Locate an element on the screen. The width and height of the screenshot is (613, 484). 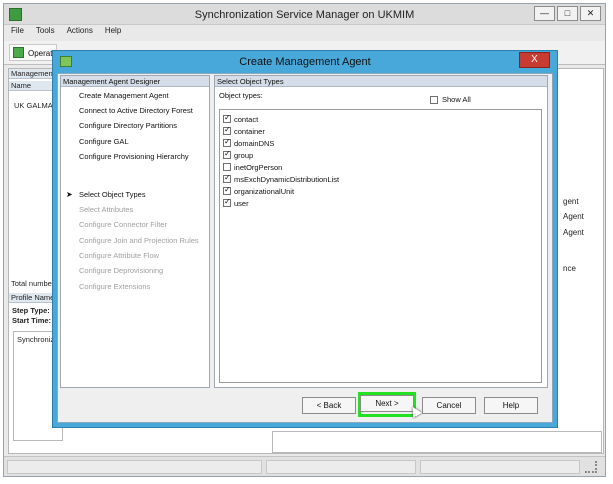
dialog-title: Create Management Agent is located at coordinates (305, 62).